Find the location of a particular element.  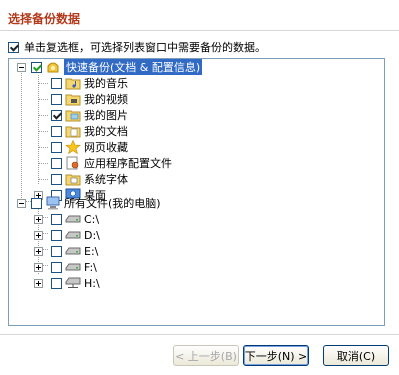

drive-f-checkbox is located at coordinates (56, 267).